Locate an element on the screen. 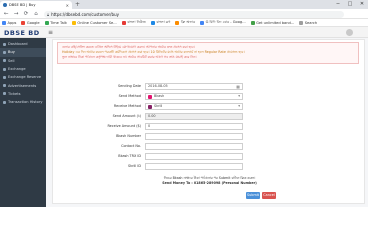 This screenshot has width=368, height=240. menu-toggle-icon: ≡ is located at coordinates (50, 32).